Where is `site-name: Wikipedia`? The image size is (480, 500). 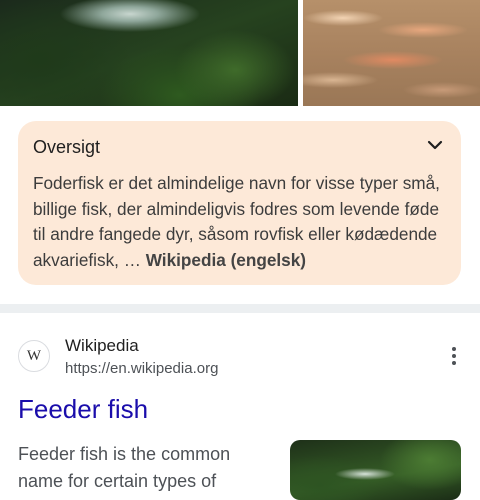 site-name: Wikipedia is located at coordinates (102, 346).